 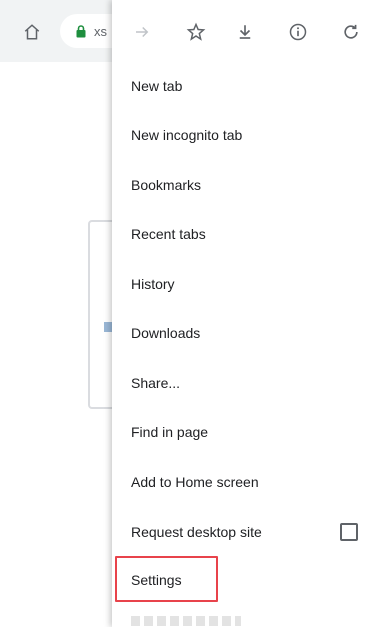 What do you see at coordinates (100, 31) in the screenshot?
I see `url-text: xs` at bounding box center [100, 31].